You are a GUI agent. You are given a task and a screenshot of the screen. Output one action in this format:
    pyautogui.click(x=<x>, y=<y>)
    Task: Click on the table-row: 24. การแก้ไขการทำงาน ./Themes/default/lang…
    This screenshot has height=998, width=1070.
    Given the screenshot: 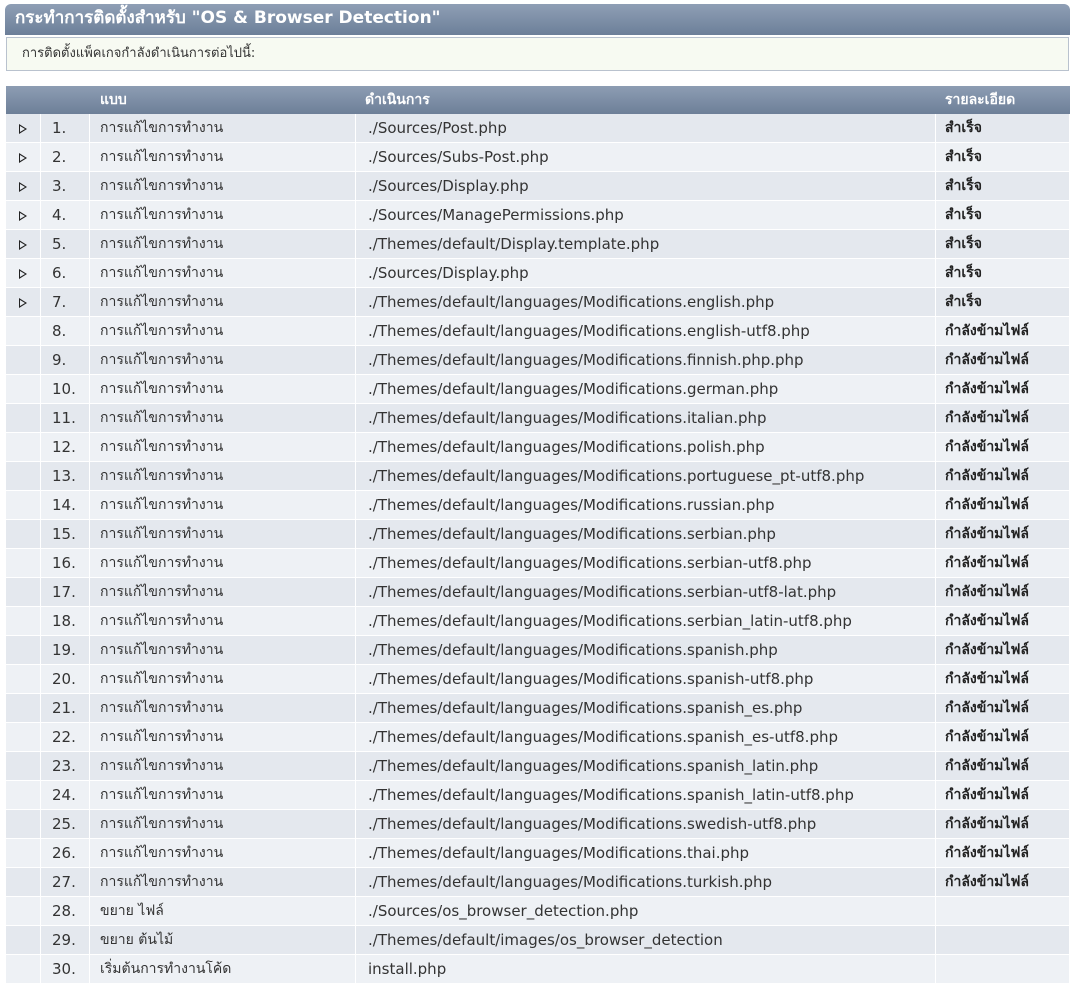 What is the action you would take?
    pyautogui.click(x=538, y=795)
    